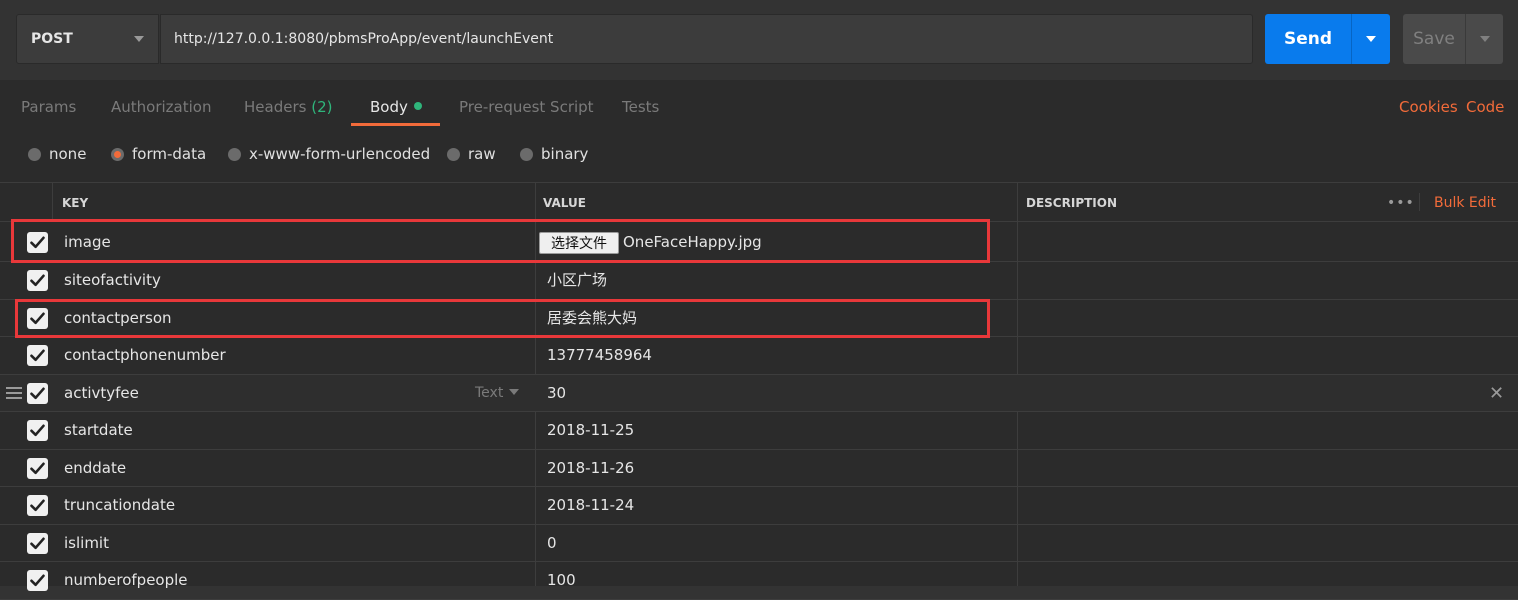  Describe the element at coordinates (68, 154) in the screenshot. I see `body-type-label: none` at that location.